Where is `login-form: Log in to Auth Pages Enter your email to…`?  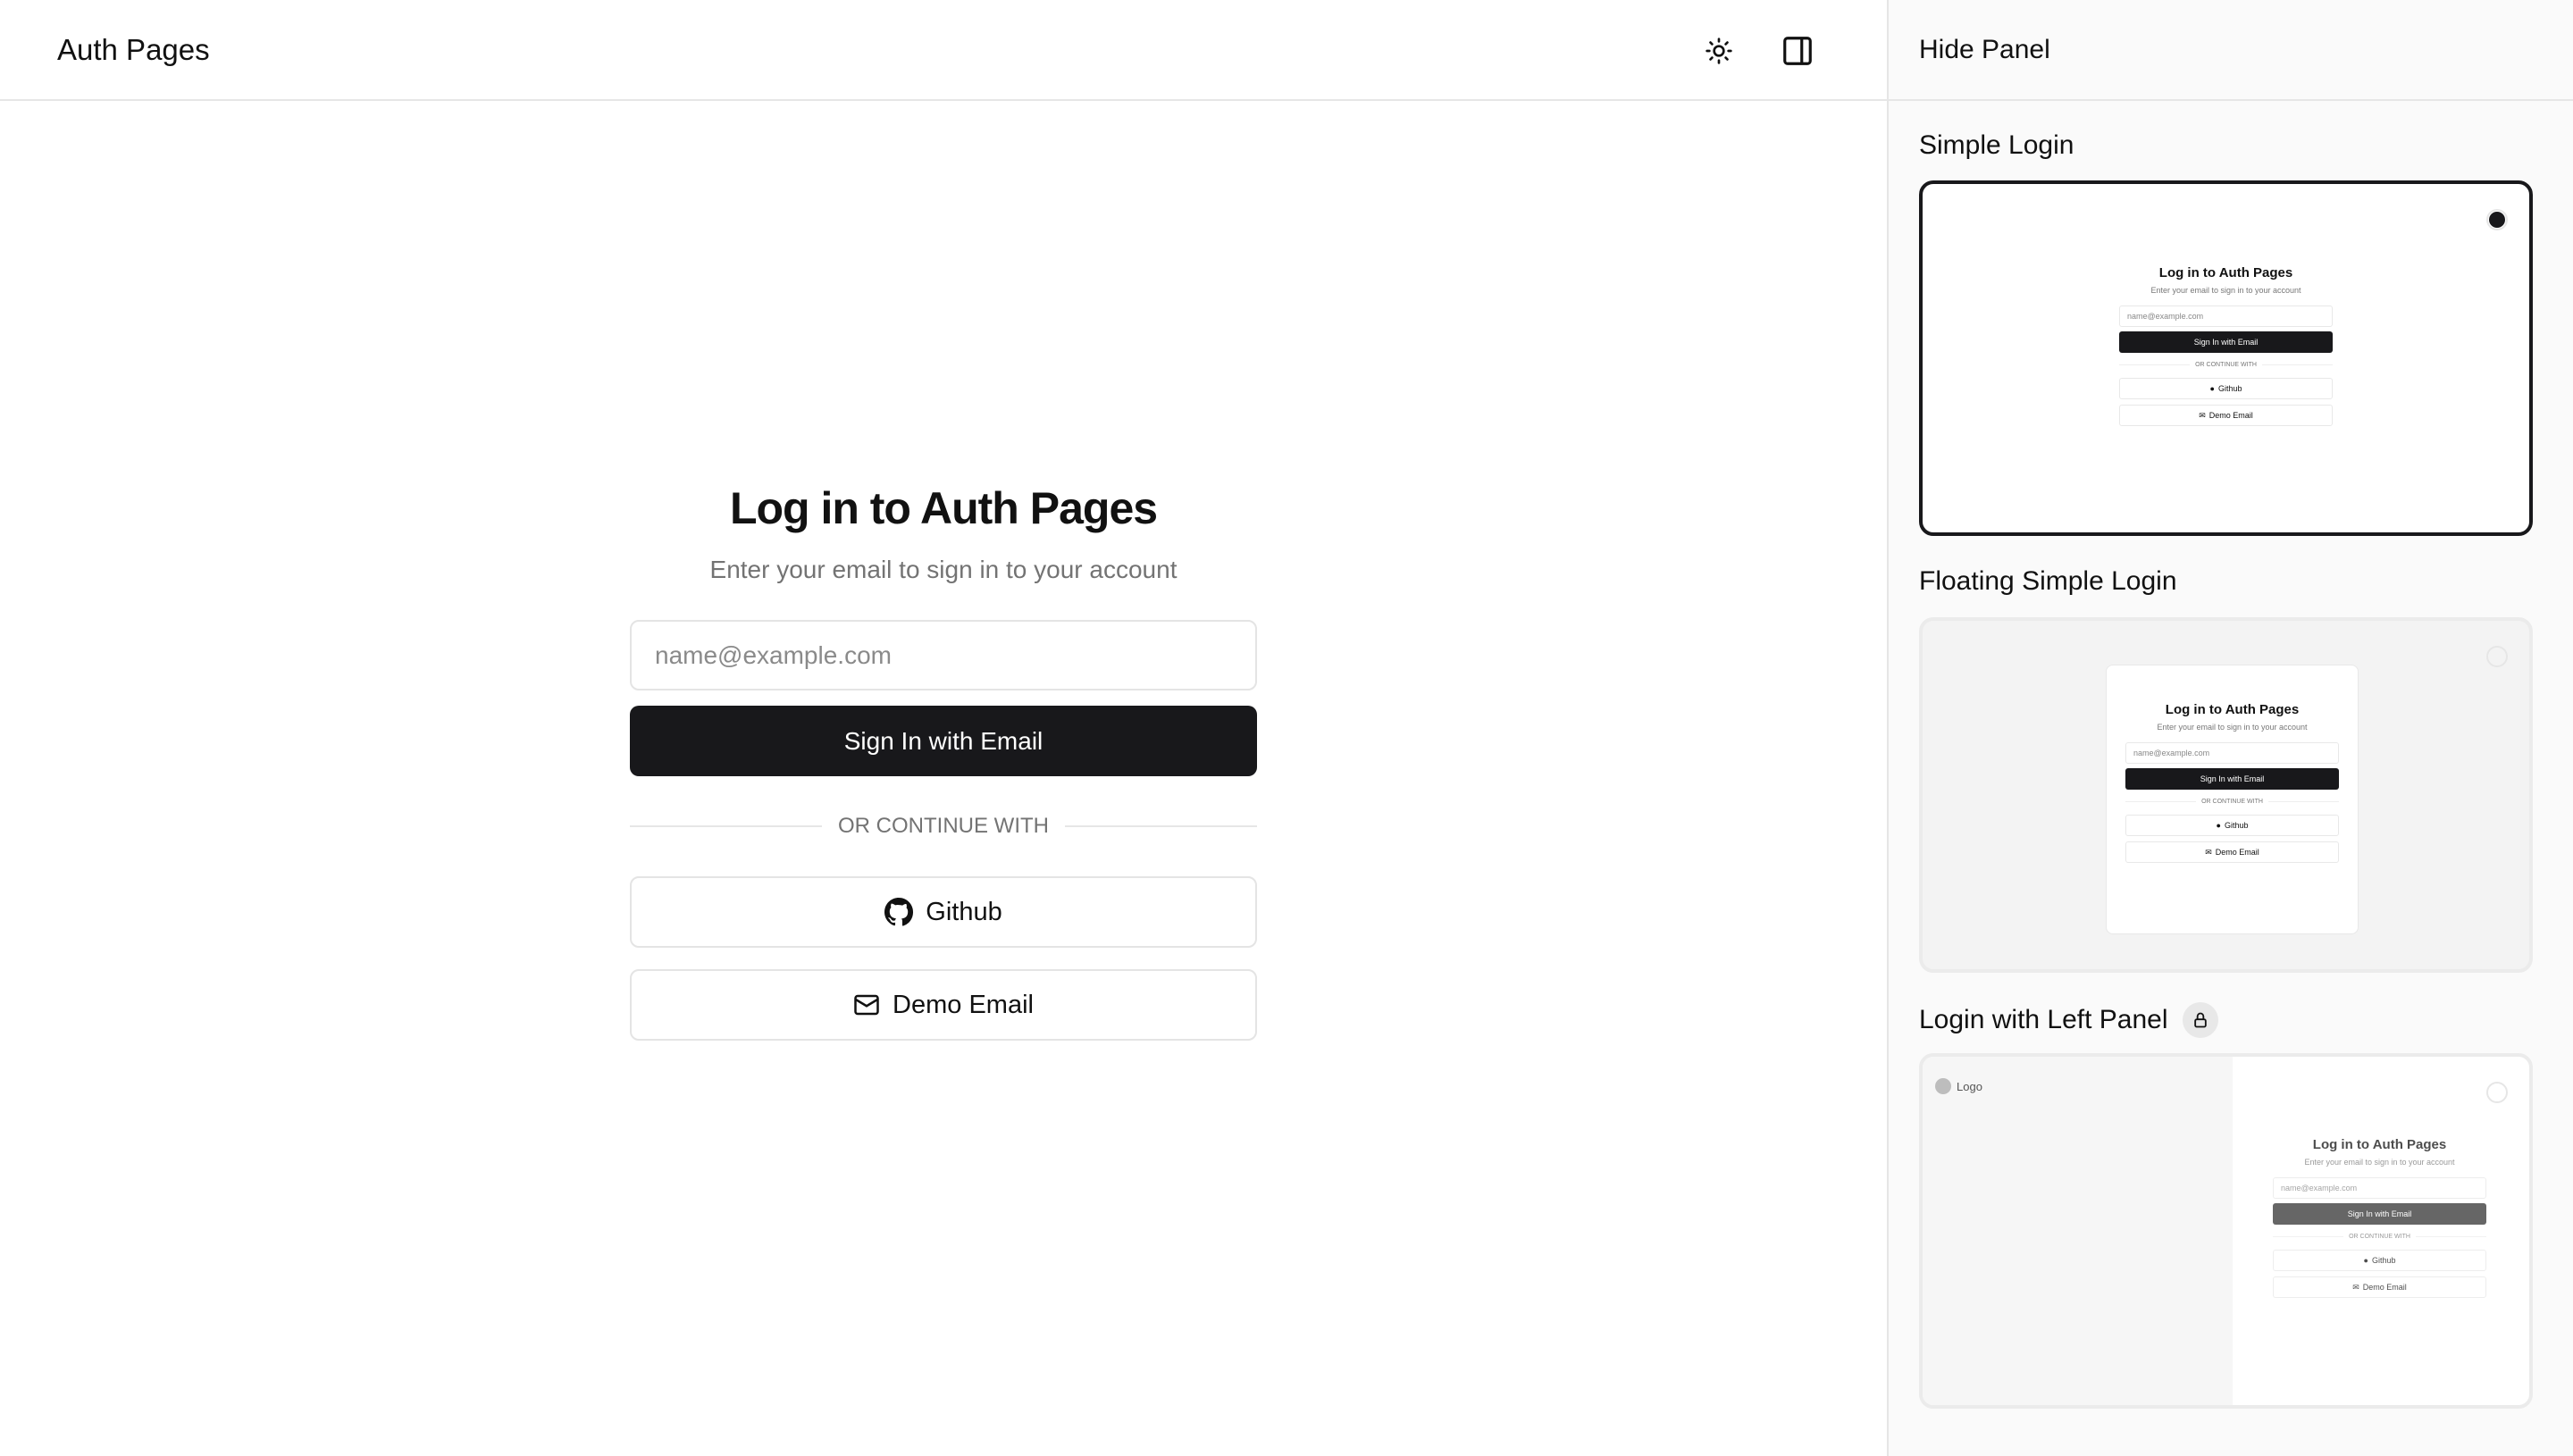 login-form: Log in to Auth Pages Enter your email to… is located at coordinates (944, 761).